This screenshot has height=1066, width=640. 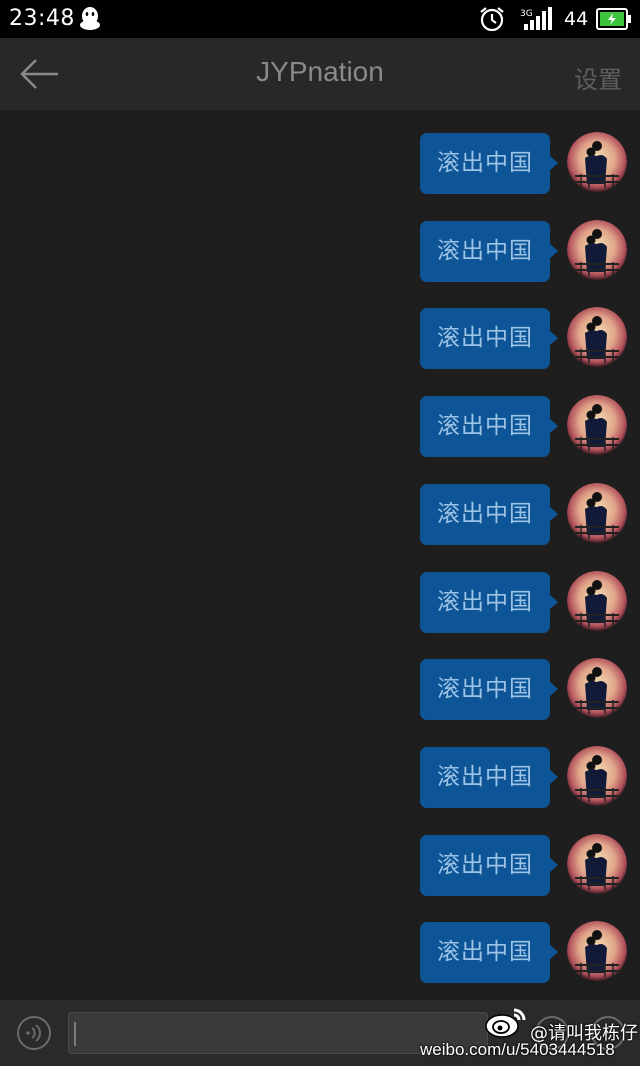 I want to click on status-time: 23:48, so click(x=42, y=18).